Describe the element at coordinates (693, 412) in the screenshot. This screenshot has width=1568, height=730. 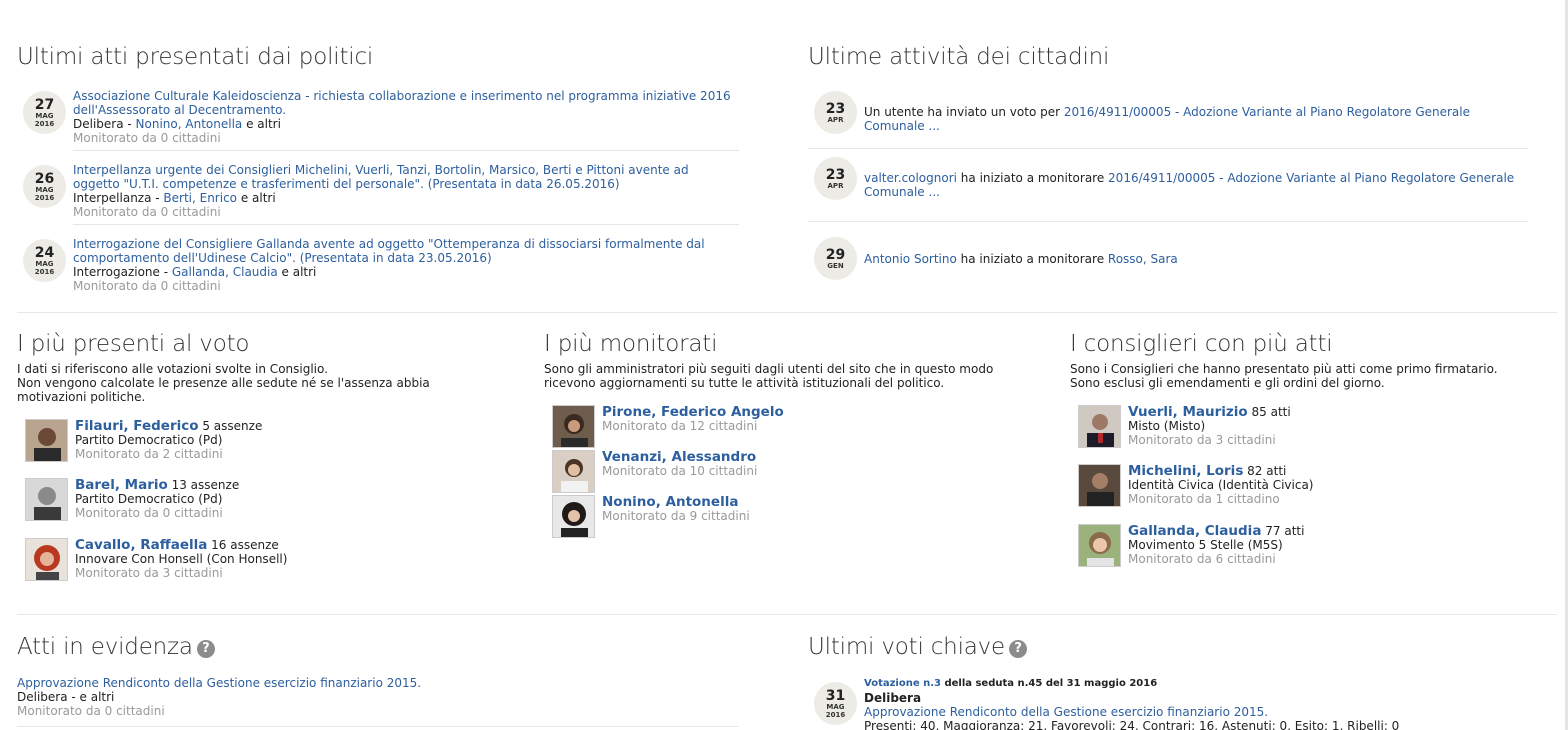
I see `politician-name-link: Pirone, Federico Angelo` at that location.